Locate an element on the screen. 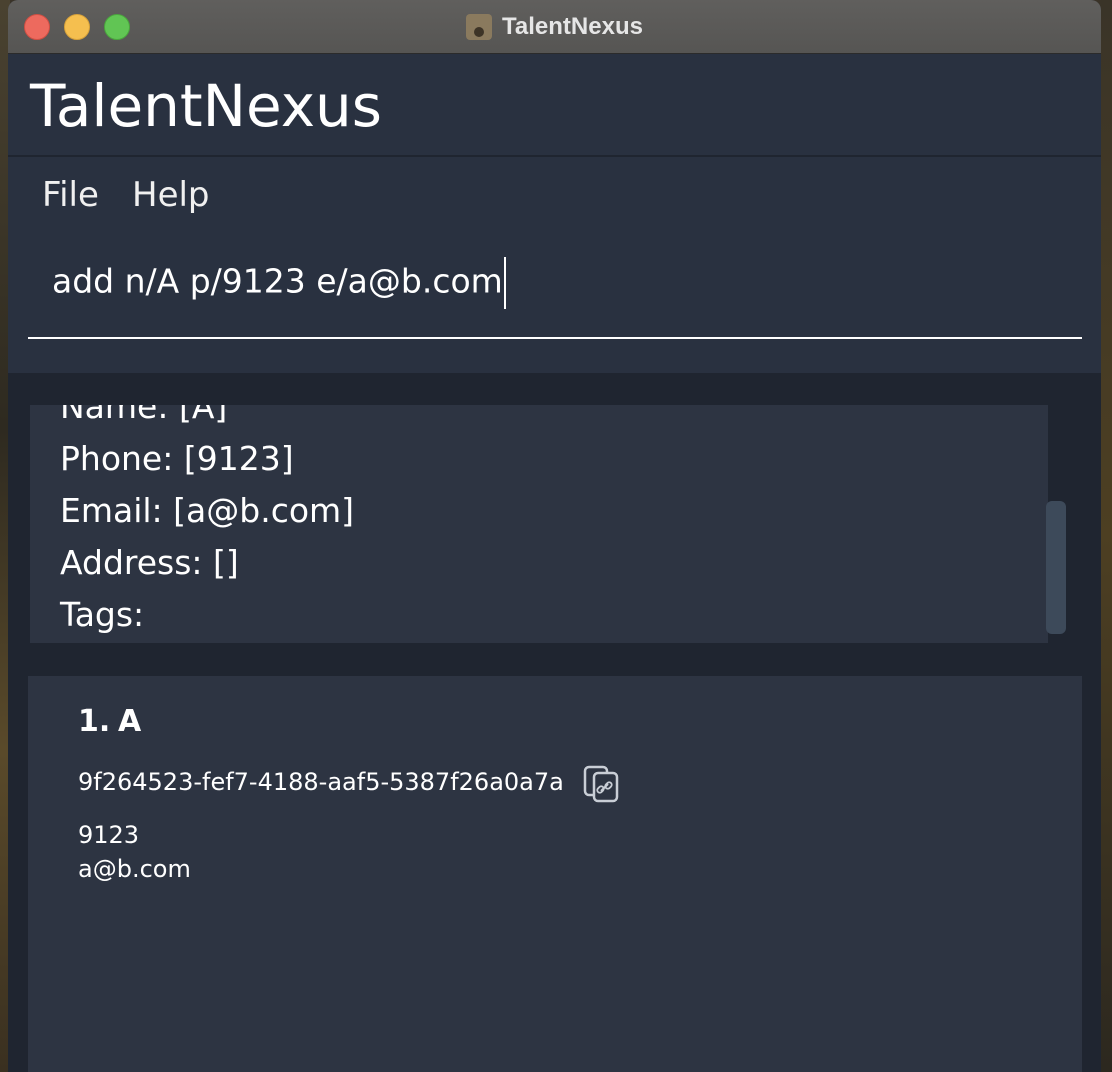 Image resolution: width=1112 pixels, height=1072 pixels. copy-link-icon is located at coordinates (602, 784).